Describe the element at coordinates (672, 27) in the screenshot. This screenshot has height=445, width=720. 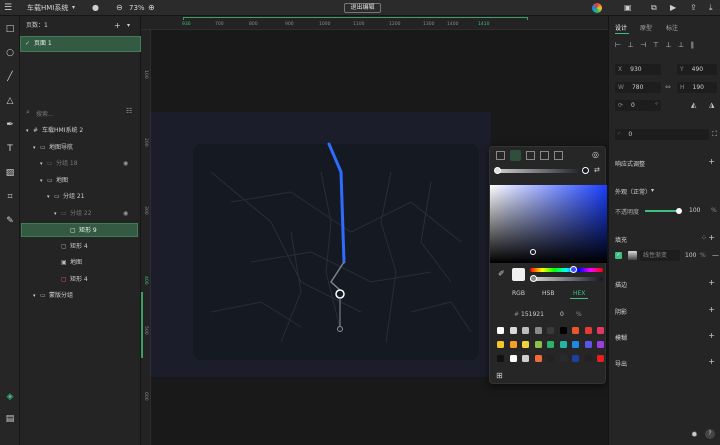
I see `tab-annotate: 标注` at that location.